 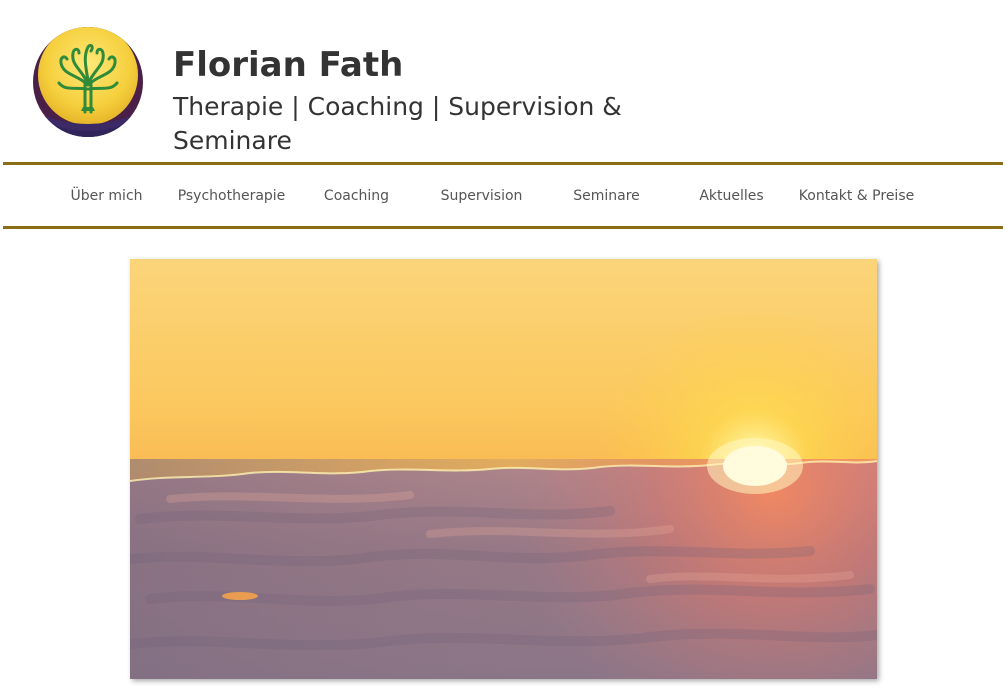 What do you see at coordinates (606, 196) in the screenshot?
I see `nav-item-seminare: Seminare` at bounding box center [606, 196].